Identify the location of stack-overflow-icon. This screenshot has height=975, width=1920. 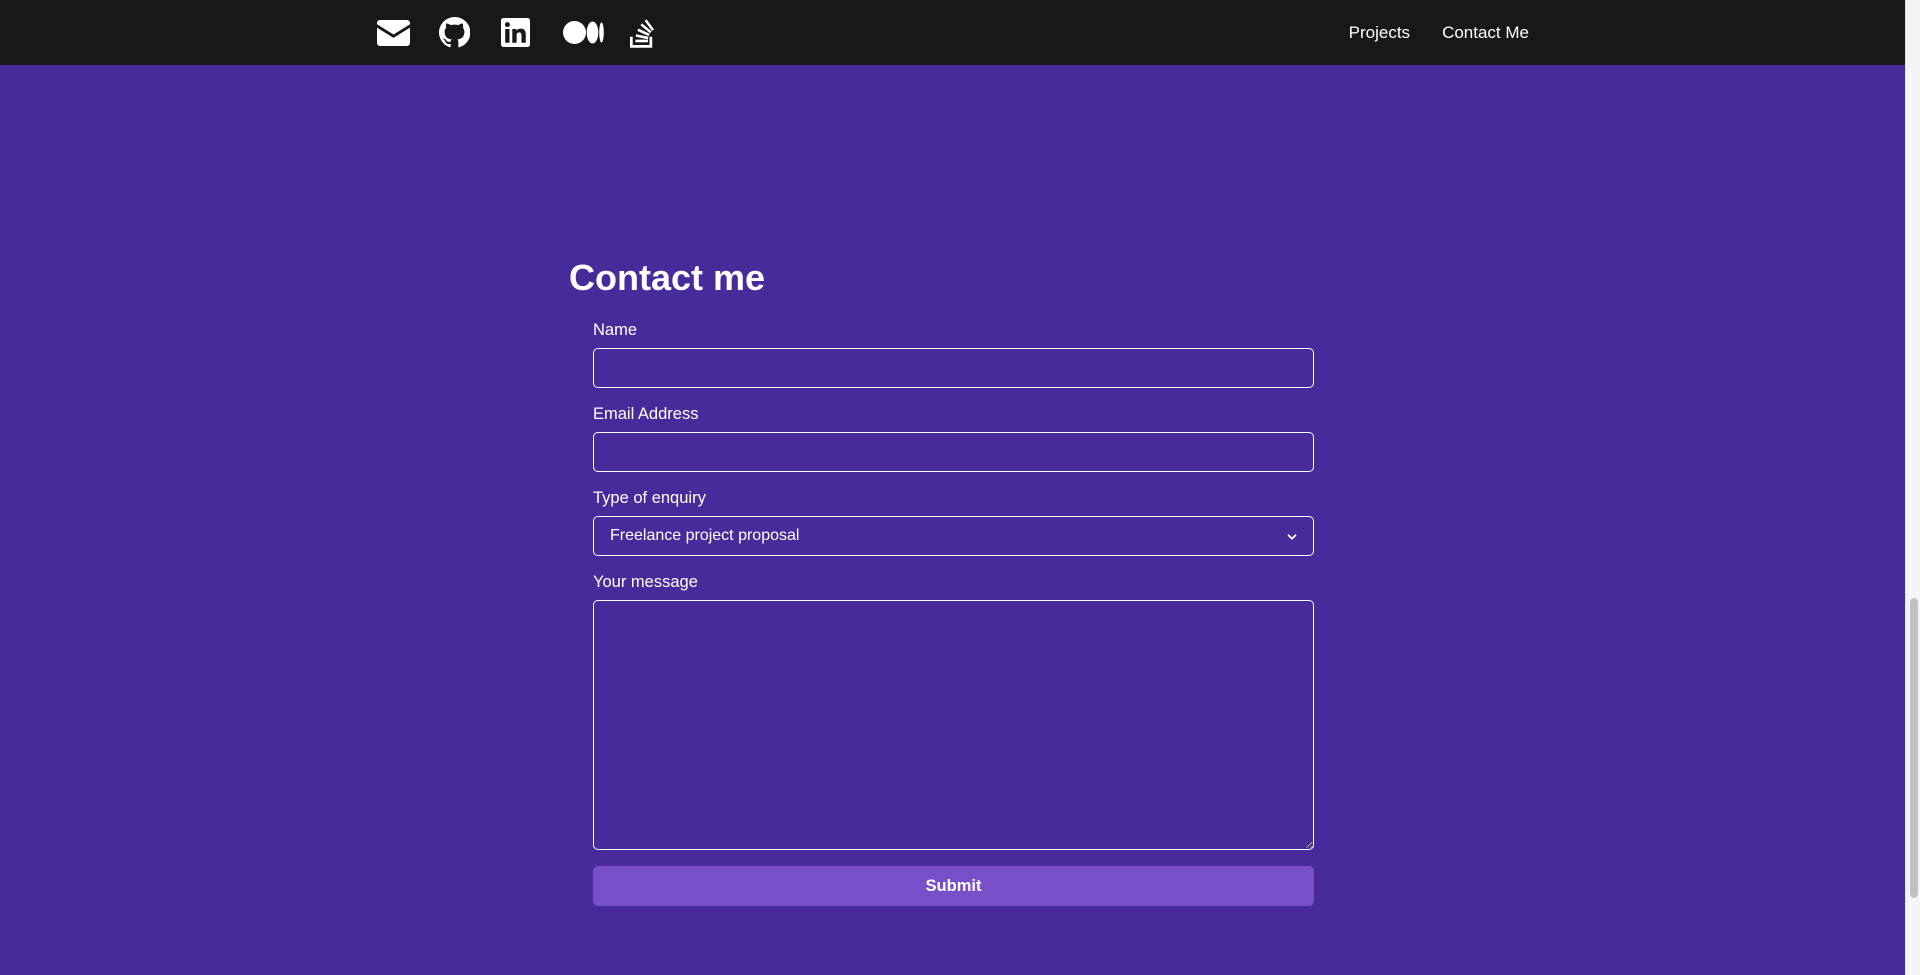
(642, 32).